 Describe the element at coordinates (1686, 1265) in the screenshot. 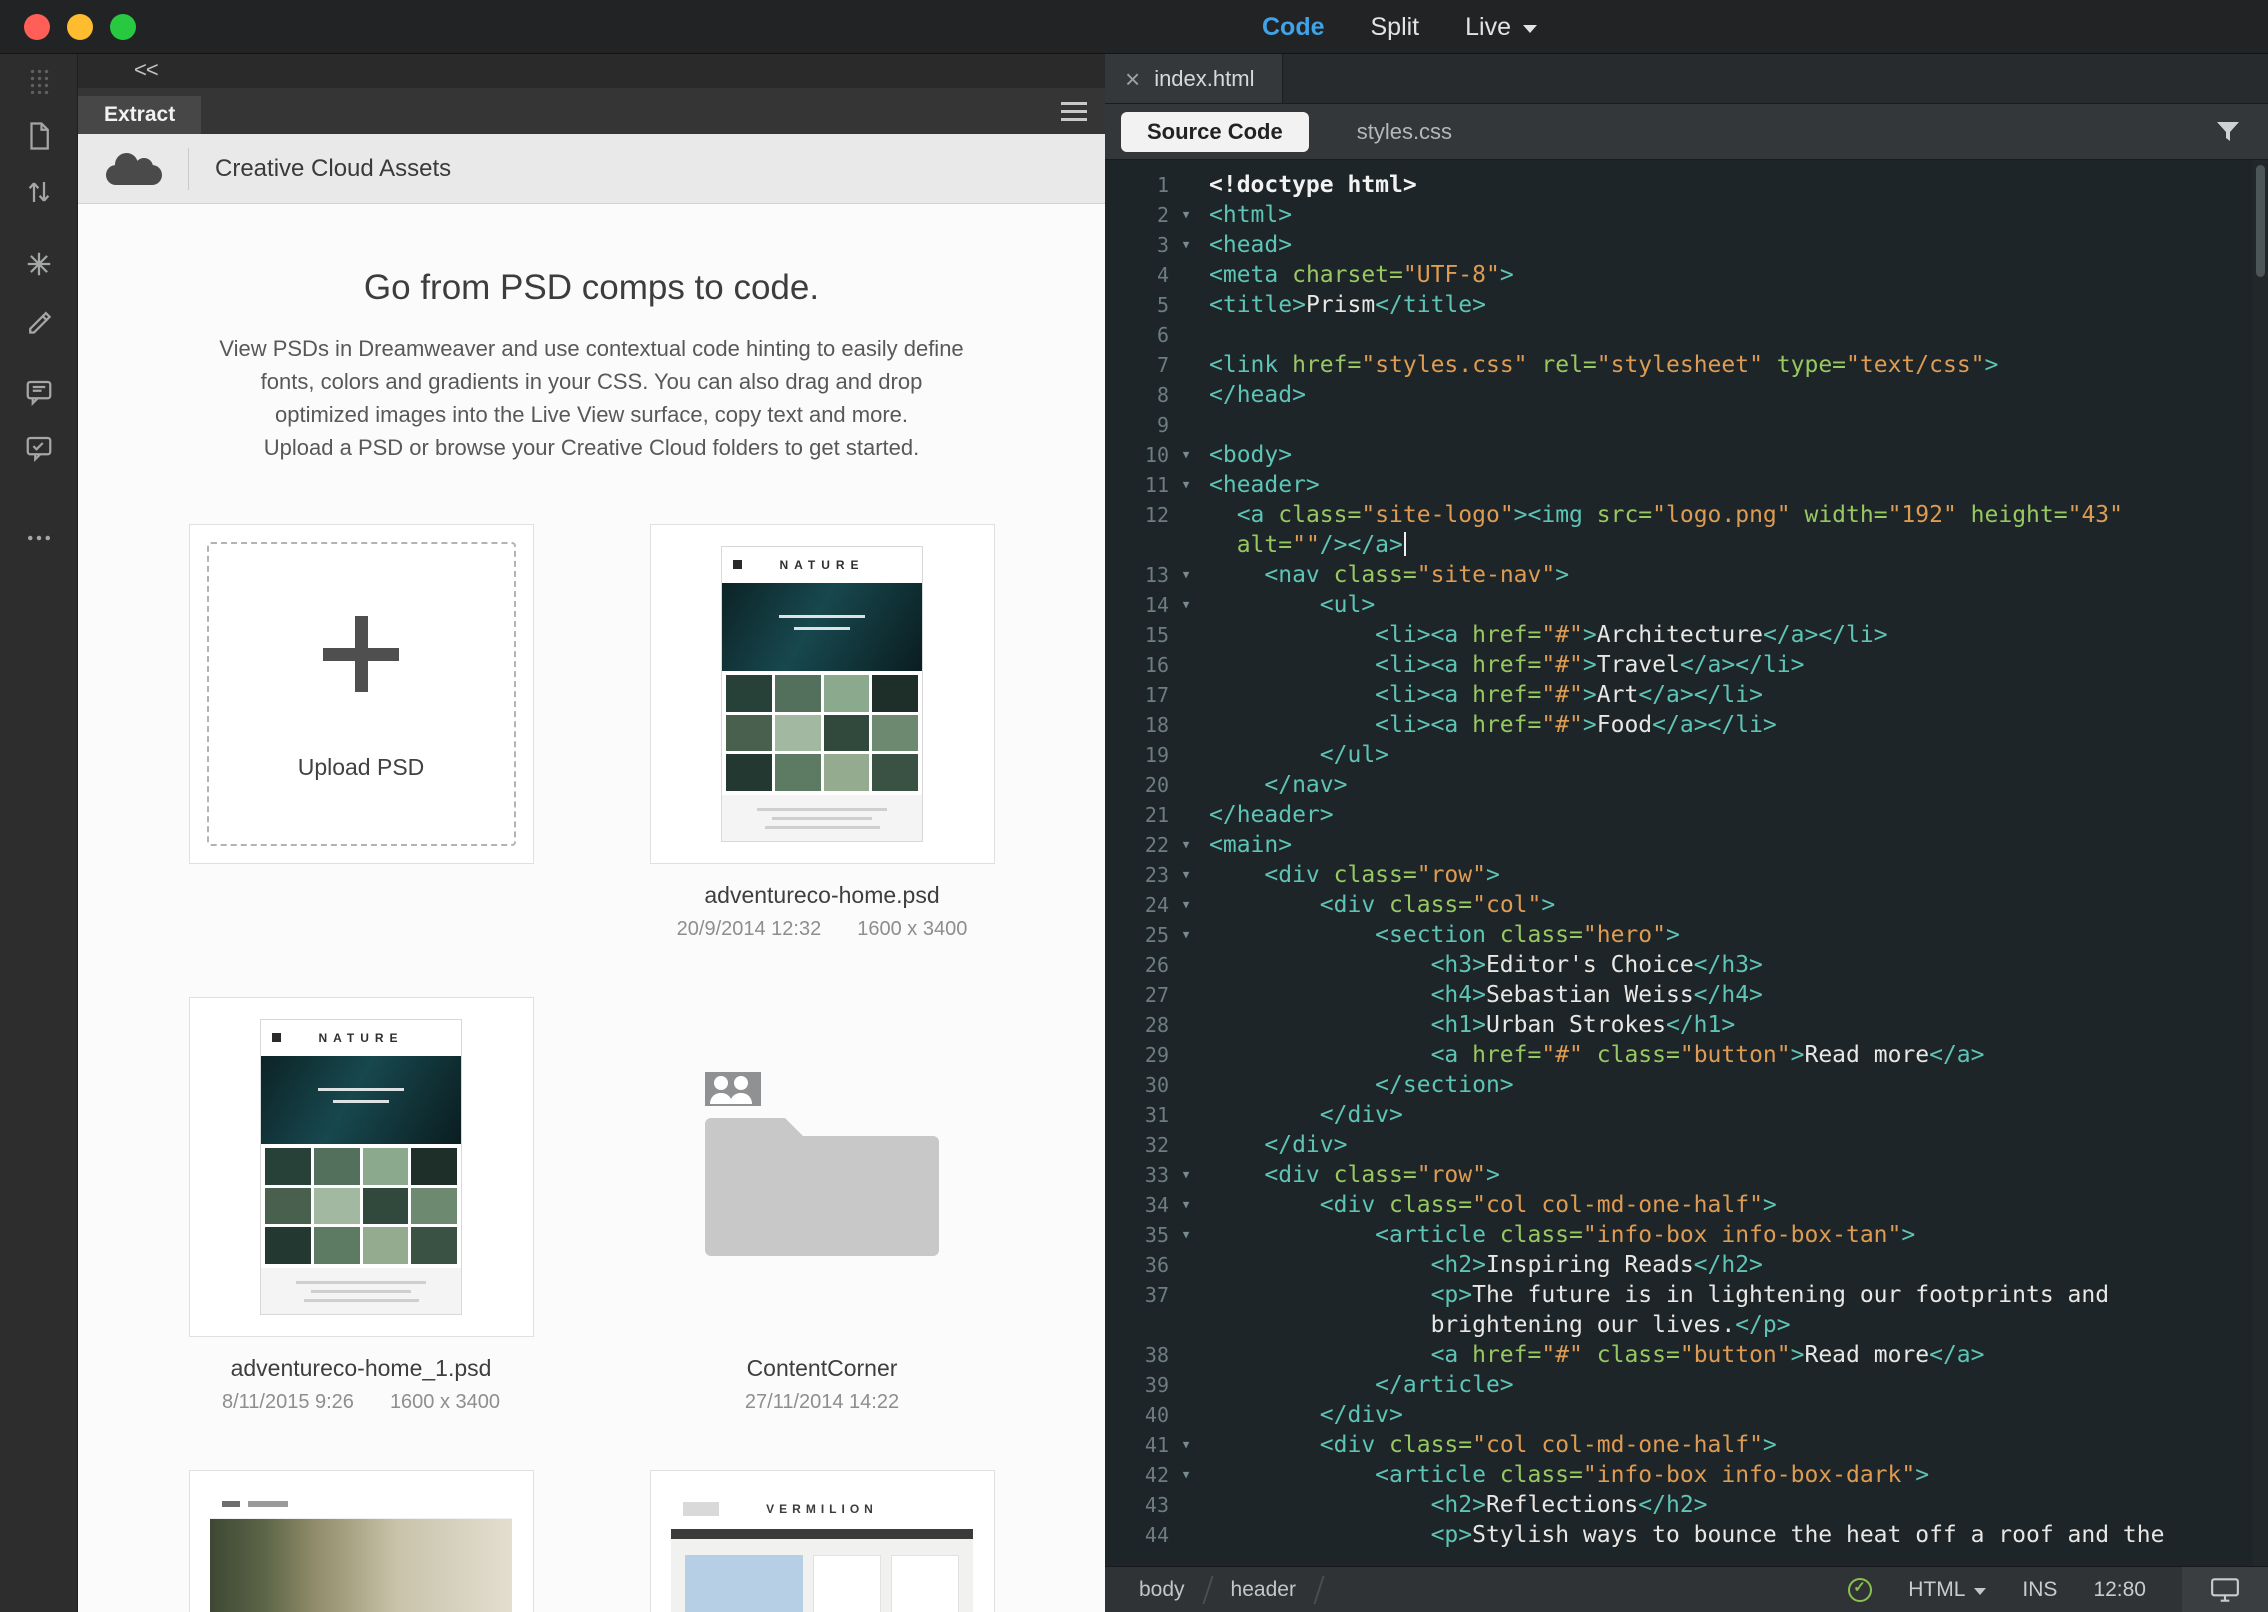

I see `code-line: 36 <h2>Inspiring Reads</h2>` at that location.